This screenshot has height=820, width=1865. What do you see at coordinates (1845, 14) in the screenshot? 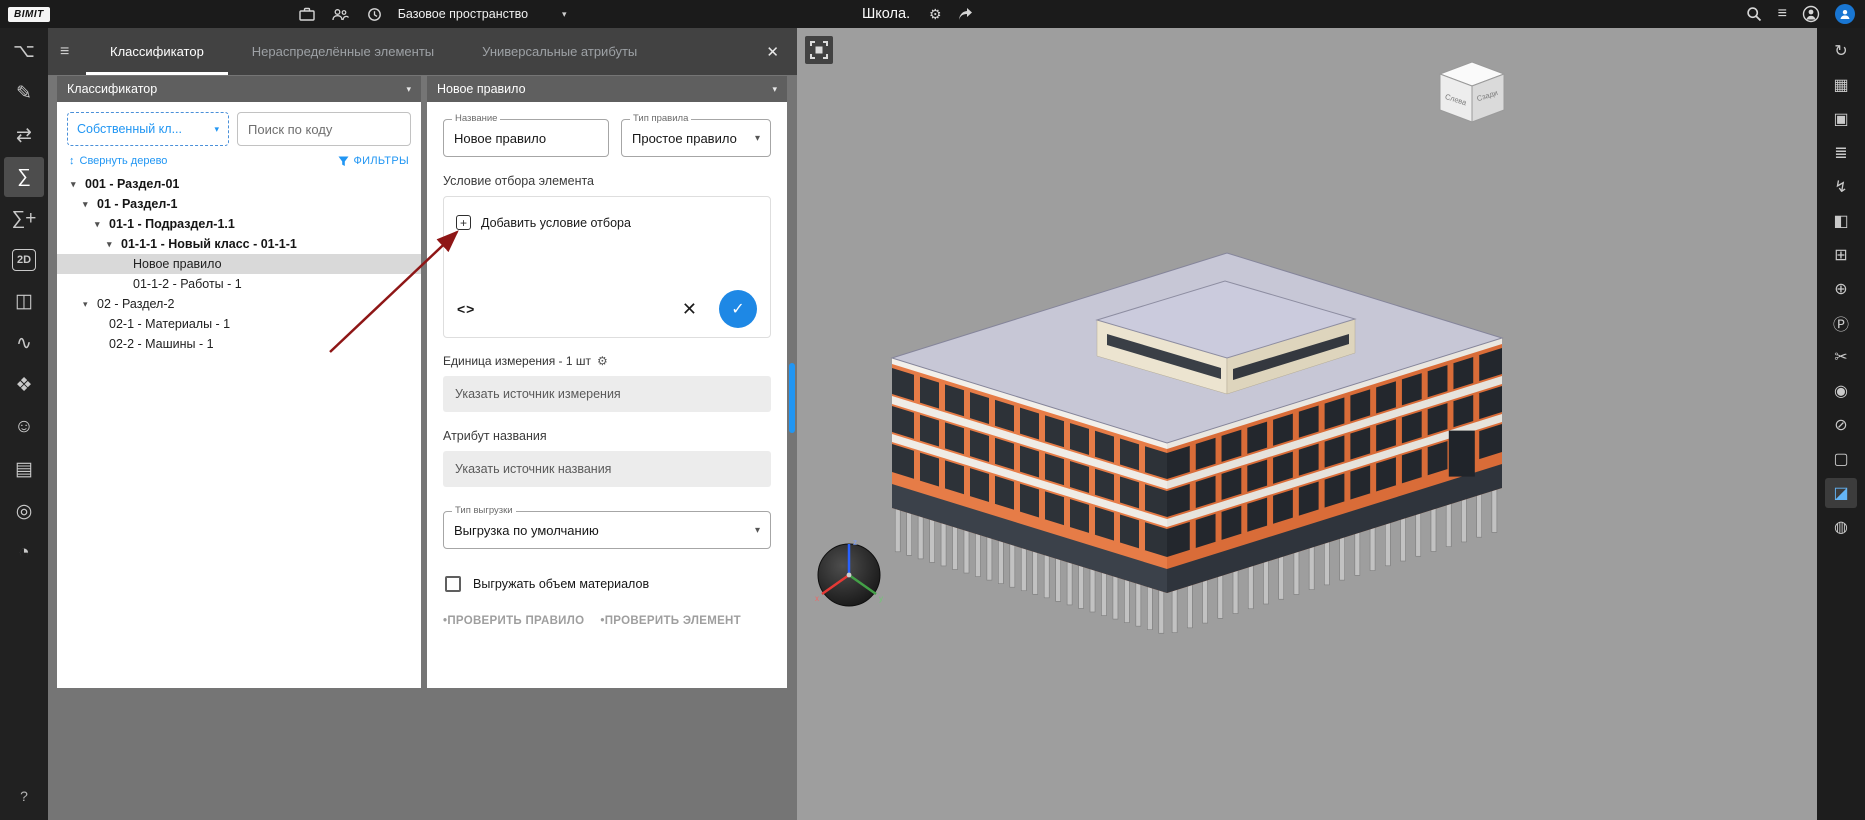
I see `profile-icon` at bounding box center [1845, 14].